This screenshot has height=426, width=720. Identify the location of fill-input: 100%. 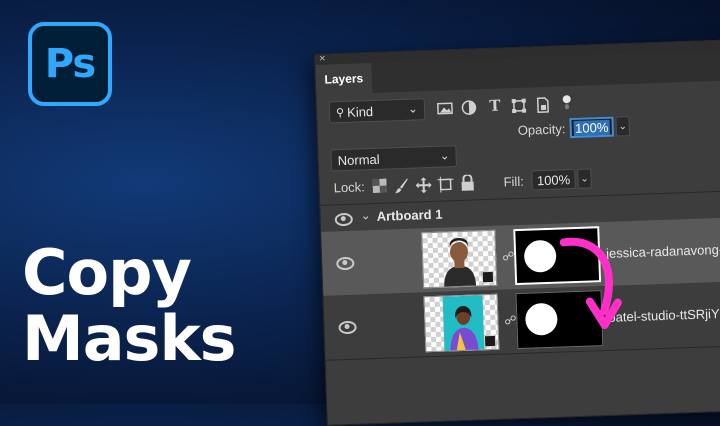
(553, 179).